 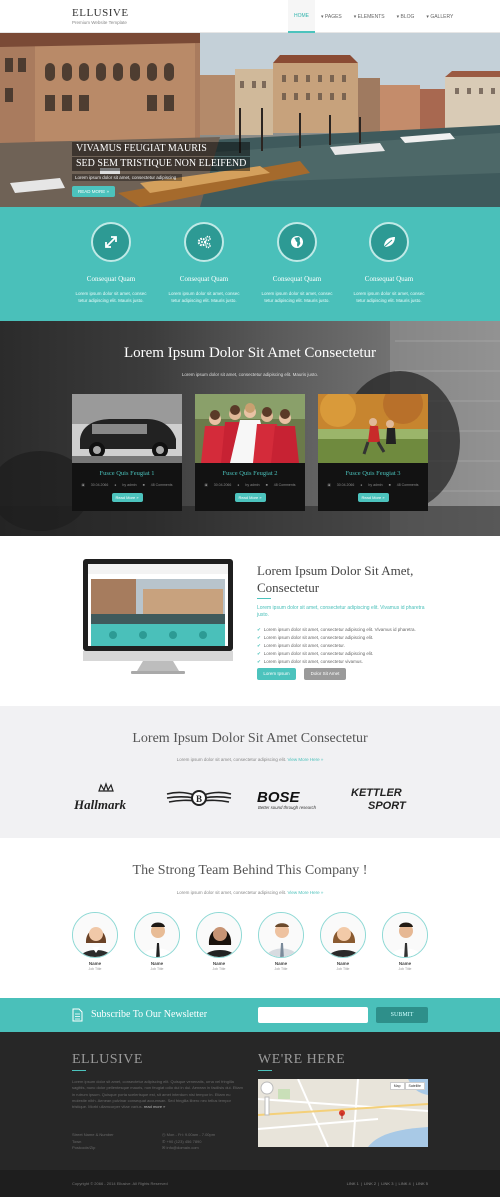 What do you see at coordinates (276, 674) in the screenshot?
I see `about-primary-button: Lorem Ipsum` at bounding box center [276, 674].